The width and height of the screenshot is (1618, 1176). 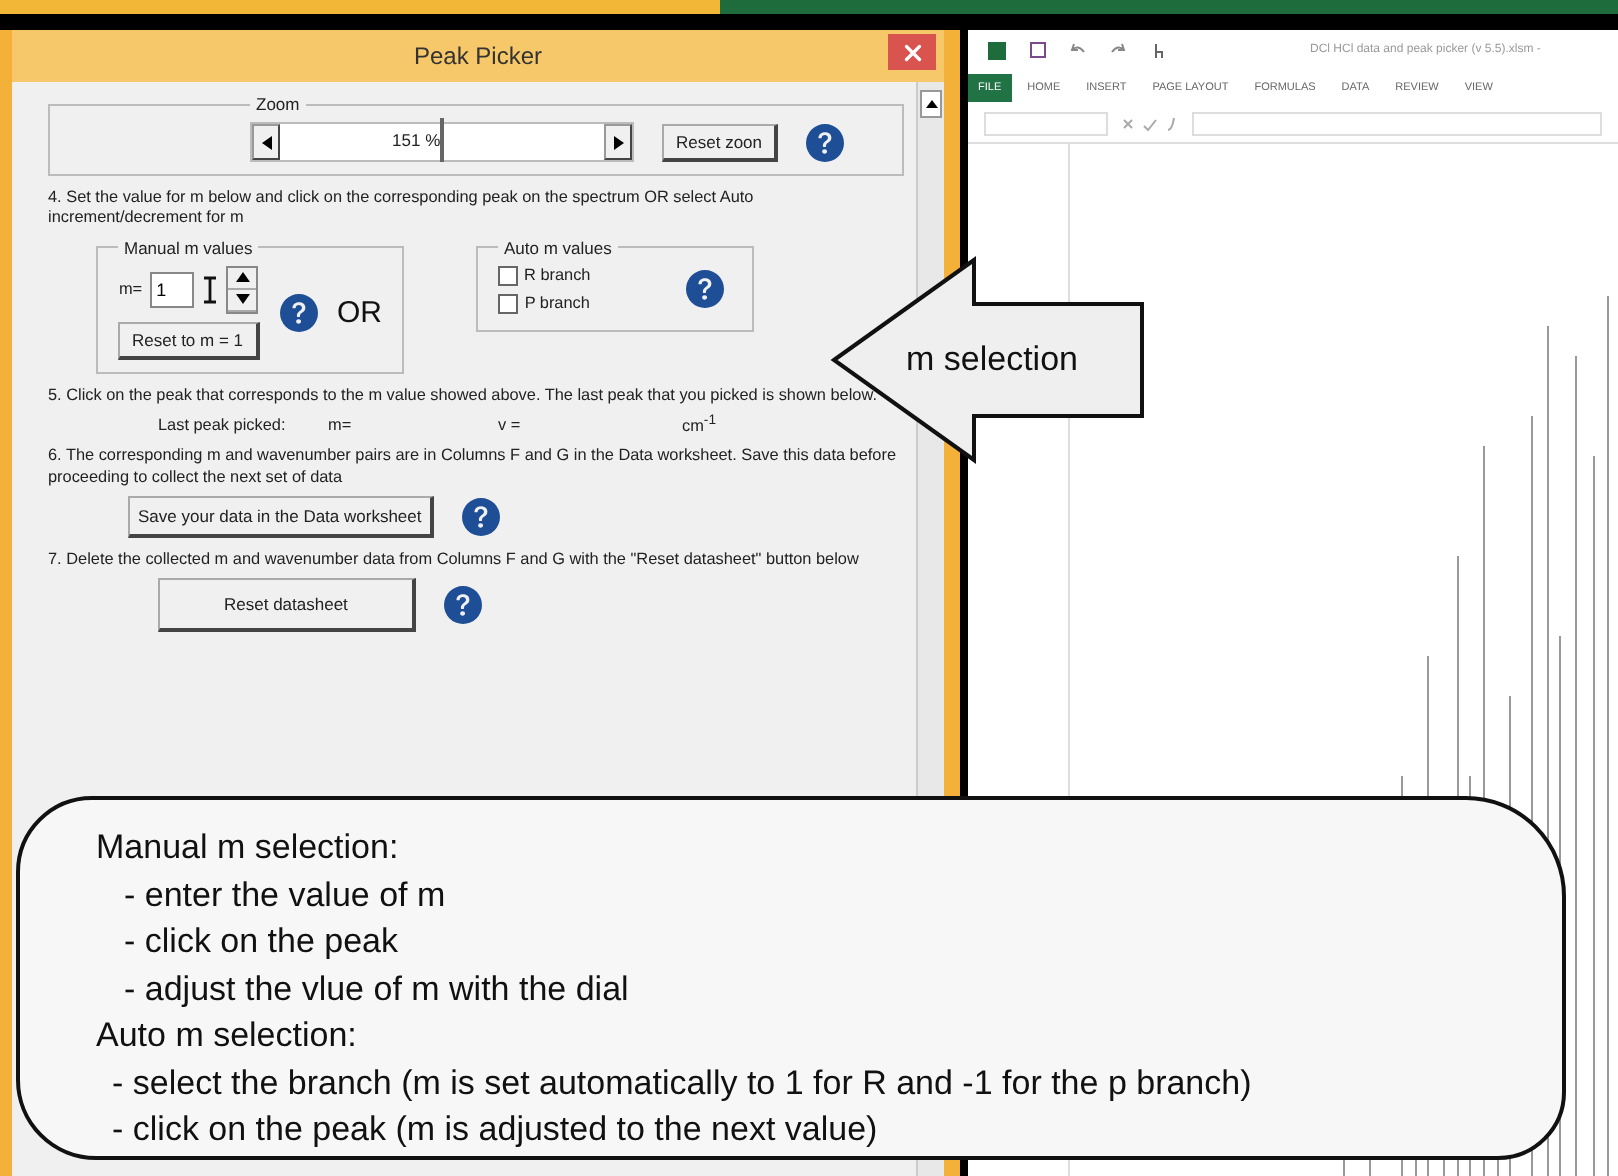 I want to click on spin-down-button, so click(x=242, y=300).